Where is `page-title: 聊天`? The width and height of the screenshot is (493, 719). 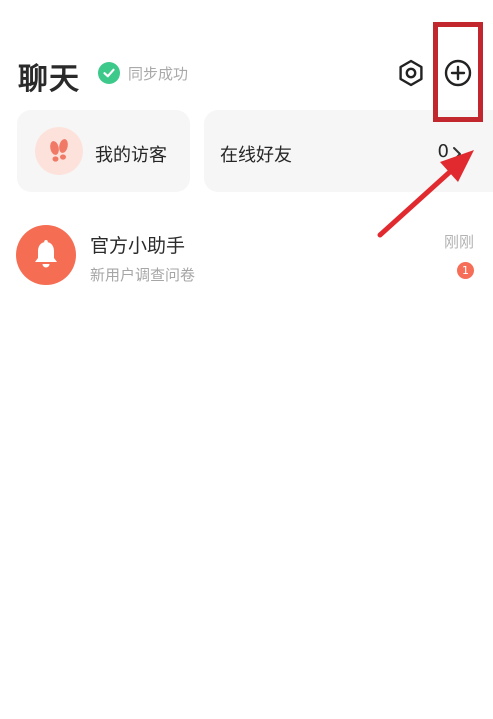
page-title: 聊天 is located at coordinates (49, 79).